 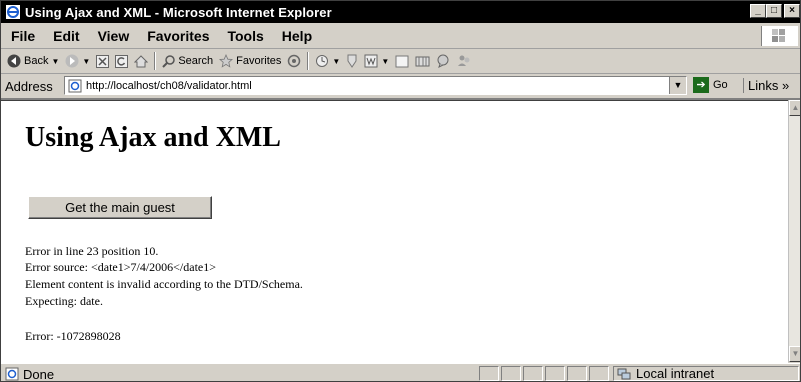 I want to click on favorites-star-icon, so click(x=226, y=61).